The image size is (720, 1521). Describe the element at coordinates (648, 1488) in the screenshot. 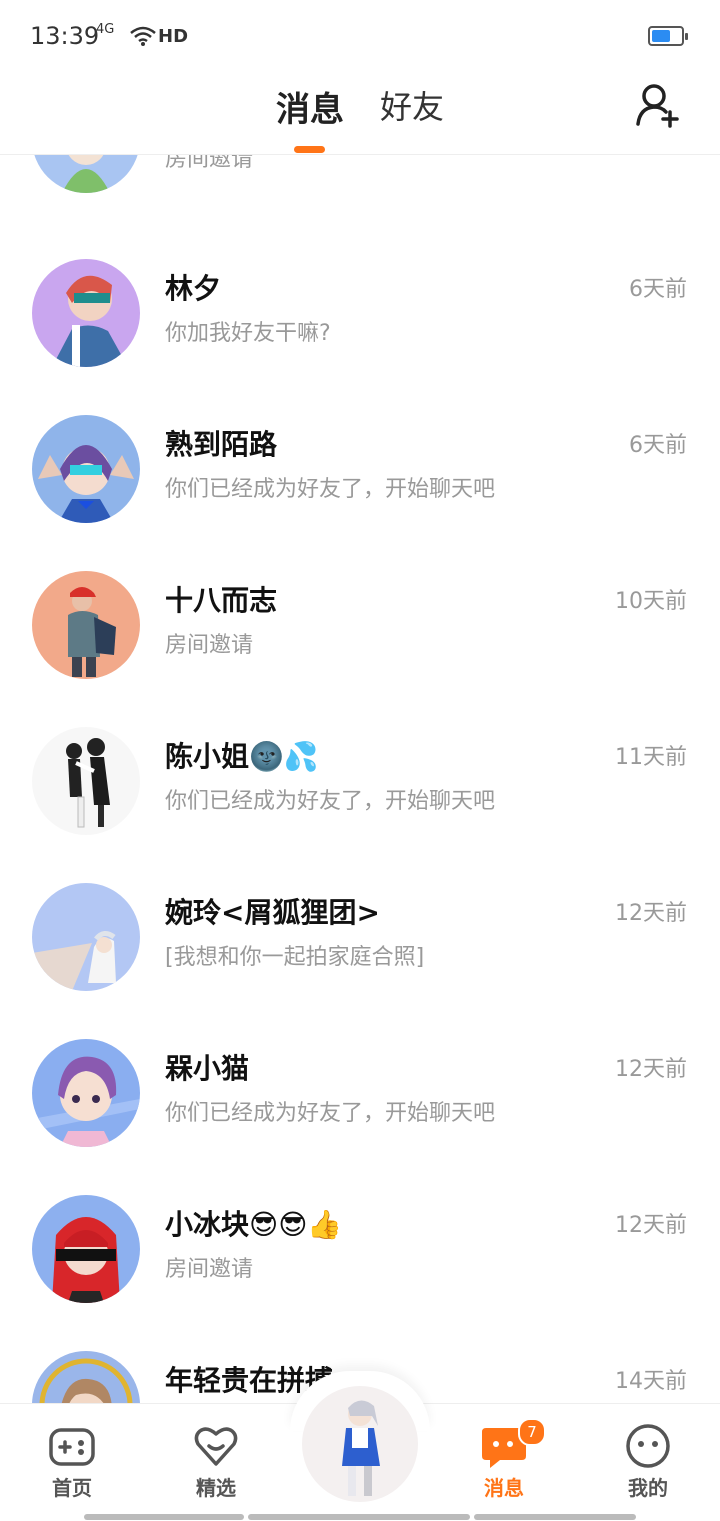

I see `nav-profile-label: 我的` at that location.